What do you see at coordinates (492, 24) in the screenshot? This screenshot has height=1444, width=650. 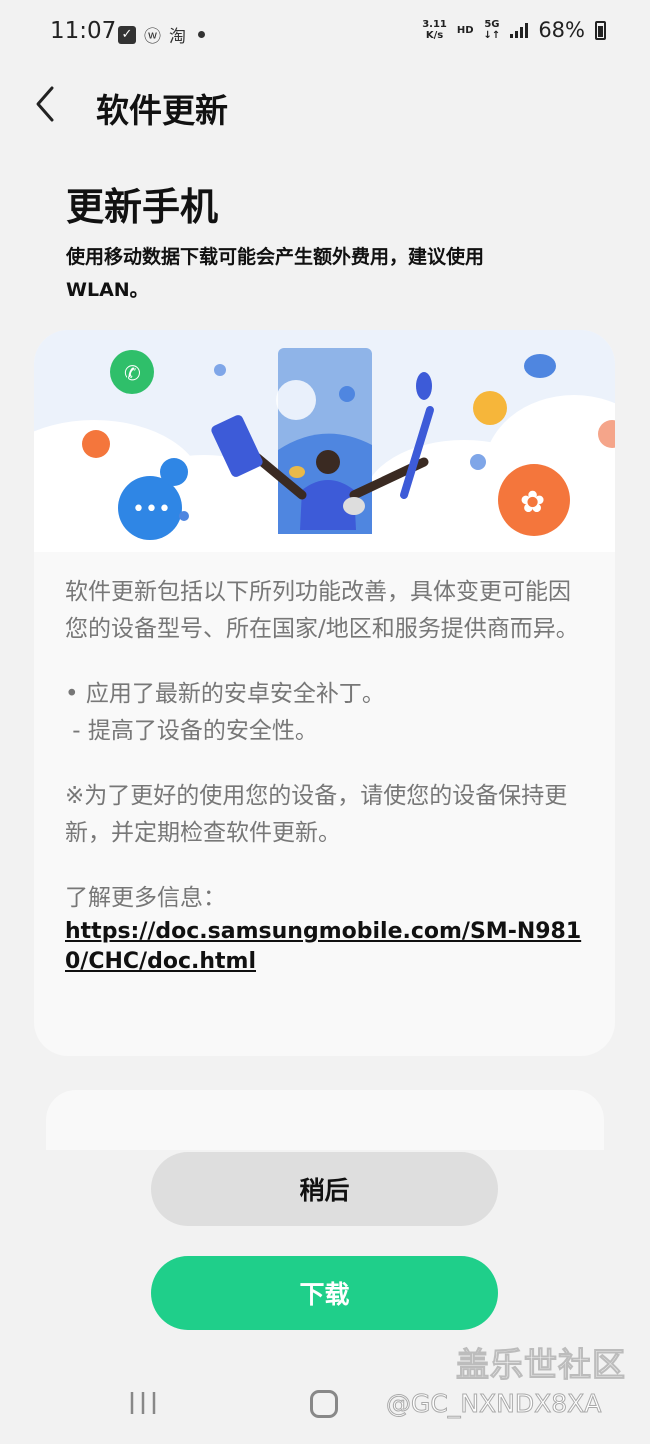 I see `network-type-label: 5G` at bounding box center [492, 24].